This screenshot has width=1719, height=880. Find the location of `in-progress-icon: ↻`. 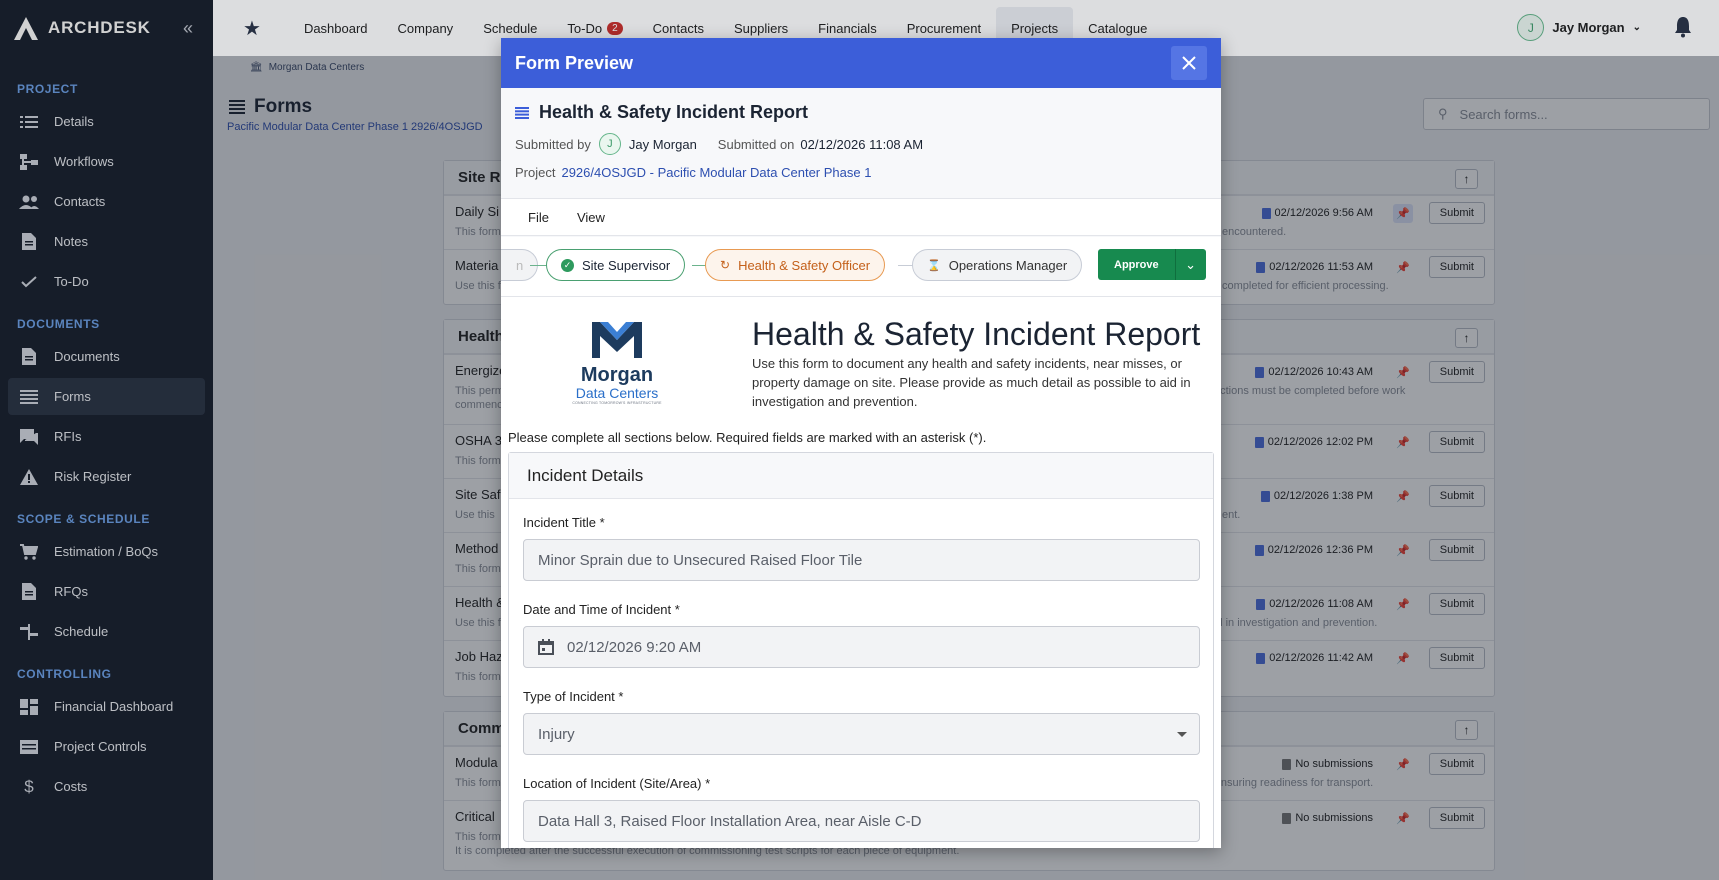

in-progress-icon: ↻ is located at coordinates (725, 265).